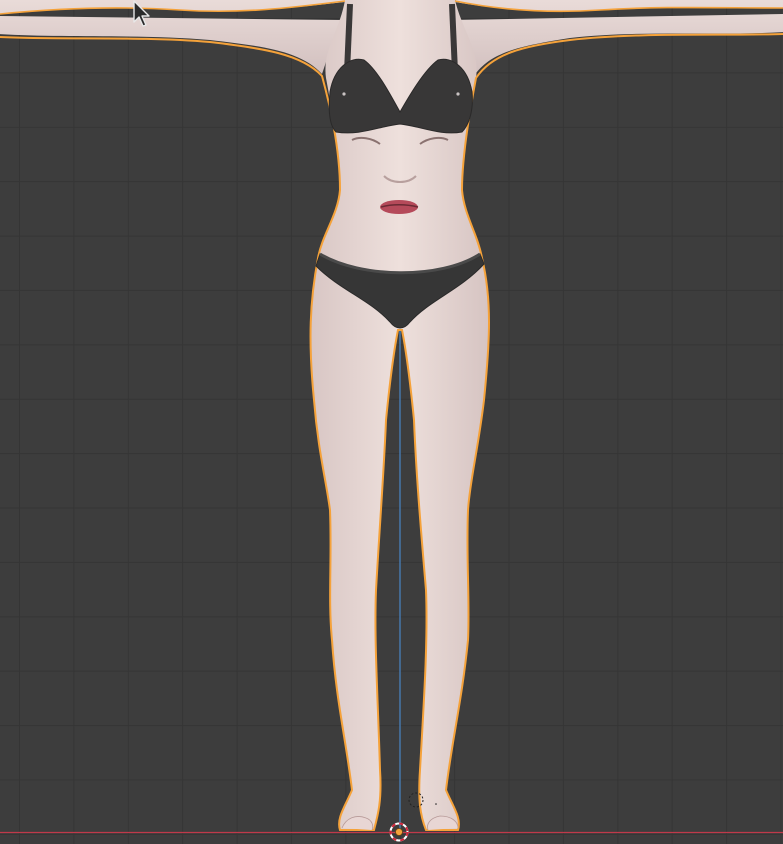 This screenshot has width=783, height=844. What do you see at coordinates (141, 13) in the screenshot?
I see `pointer-arrow-icon` at bounding box center [141, 13].